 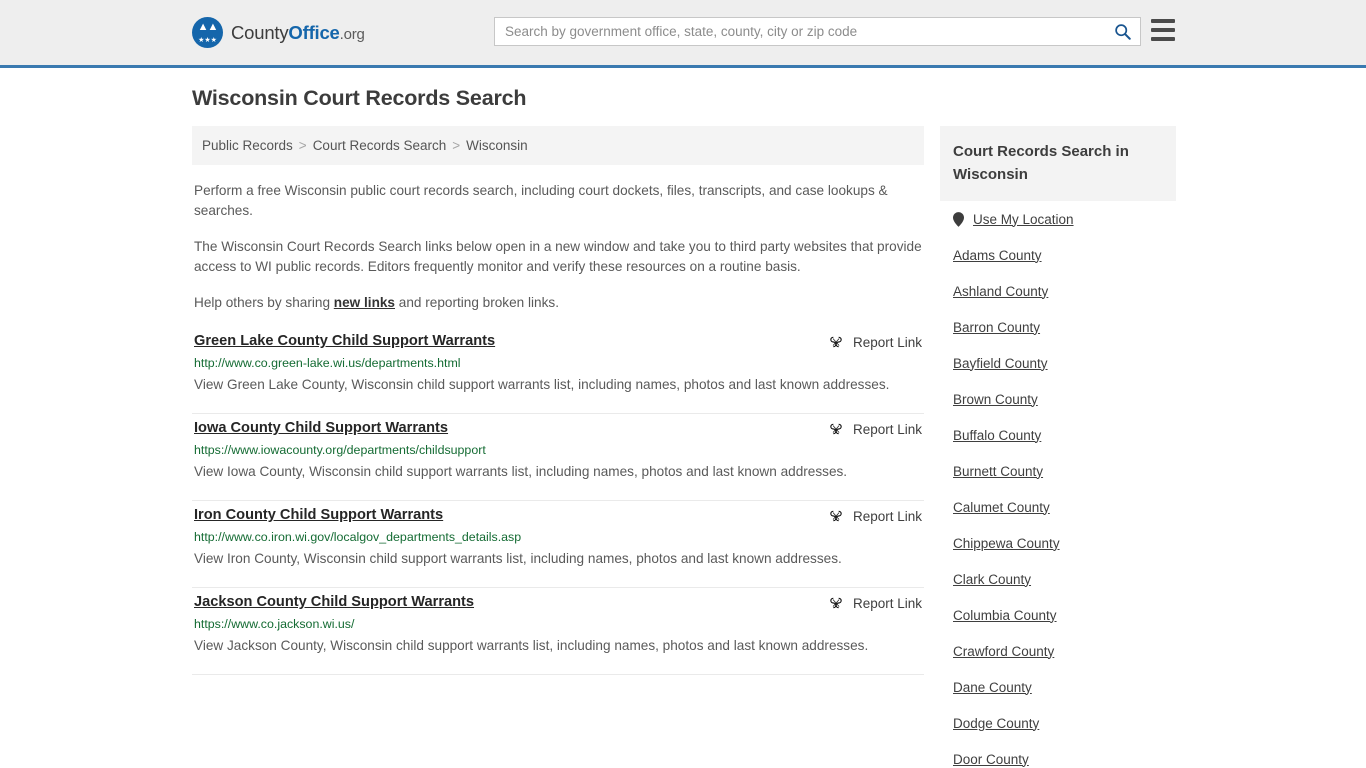 I want to click on county-link: Crawford County, so click(x=1003, y=651).